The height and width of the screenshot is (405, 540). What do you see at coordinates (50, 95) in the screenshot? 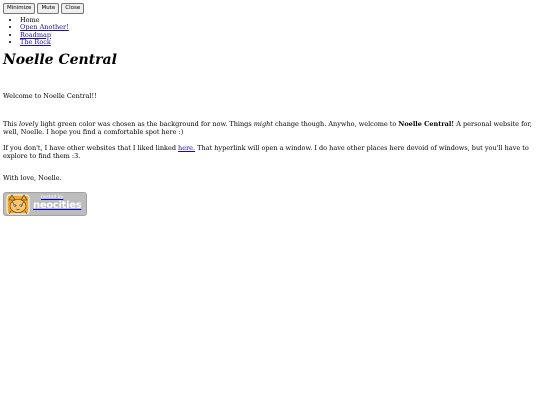
I see `welcome-text: Welcome to Noelle Central!!` at bounding box center [50, 95].